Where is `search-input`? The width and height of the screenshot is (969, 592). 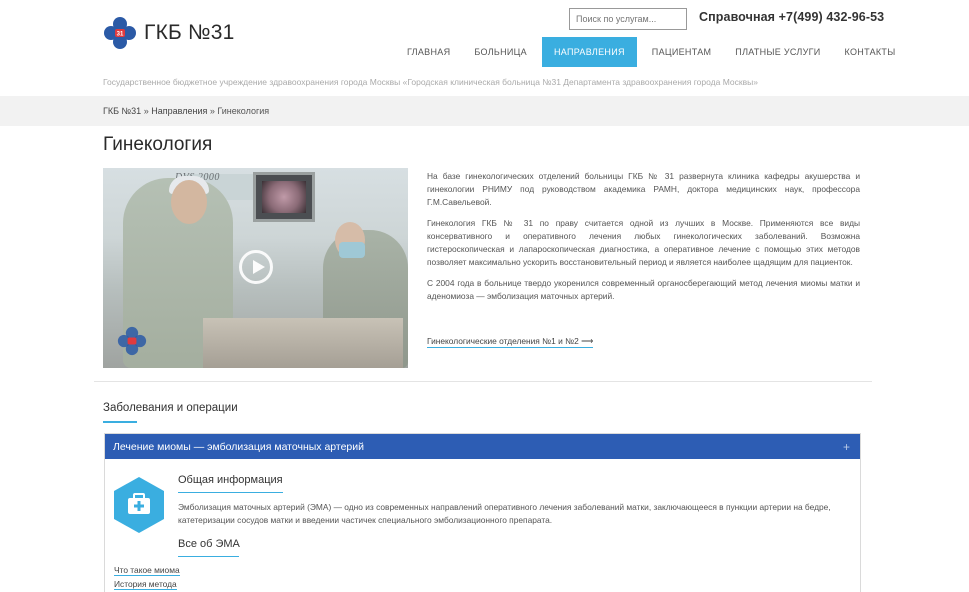 search-input is located at coordinates (628, 19).